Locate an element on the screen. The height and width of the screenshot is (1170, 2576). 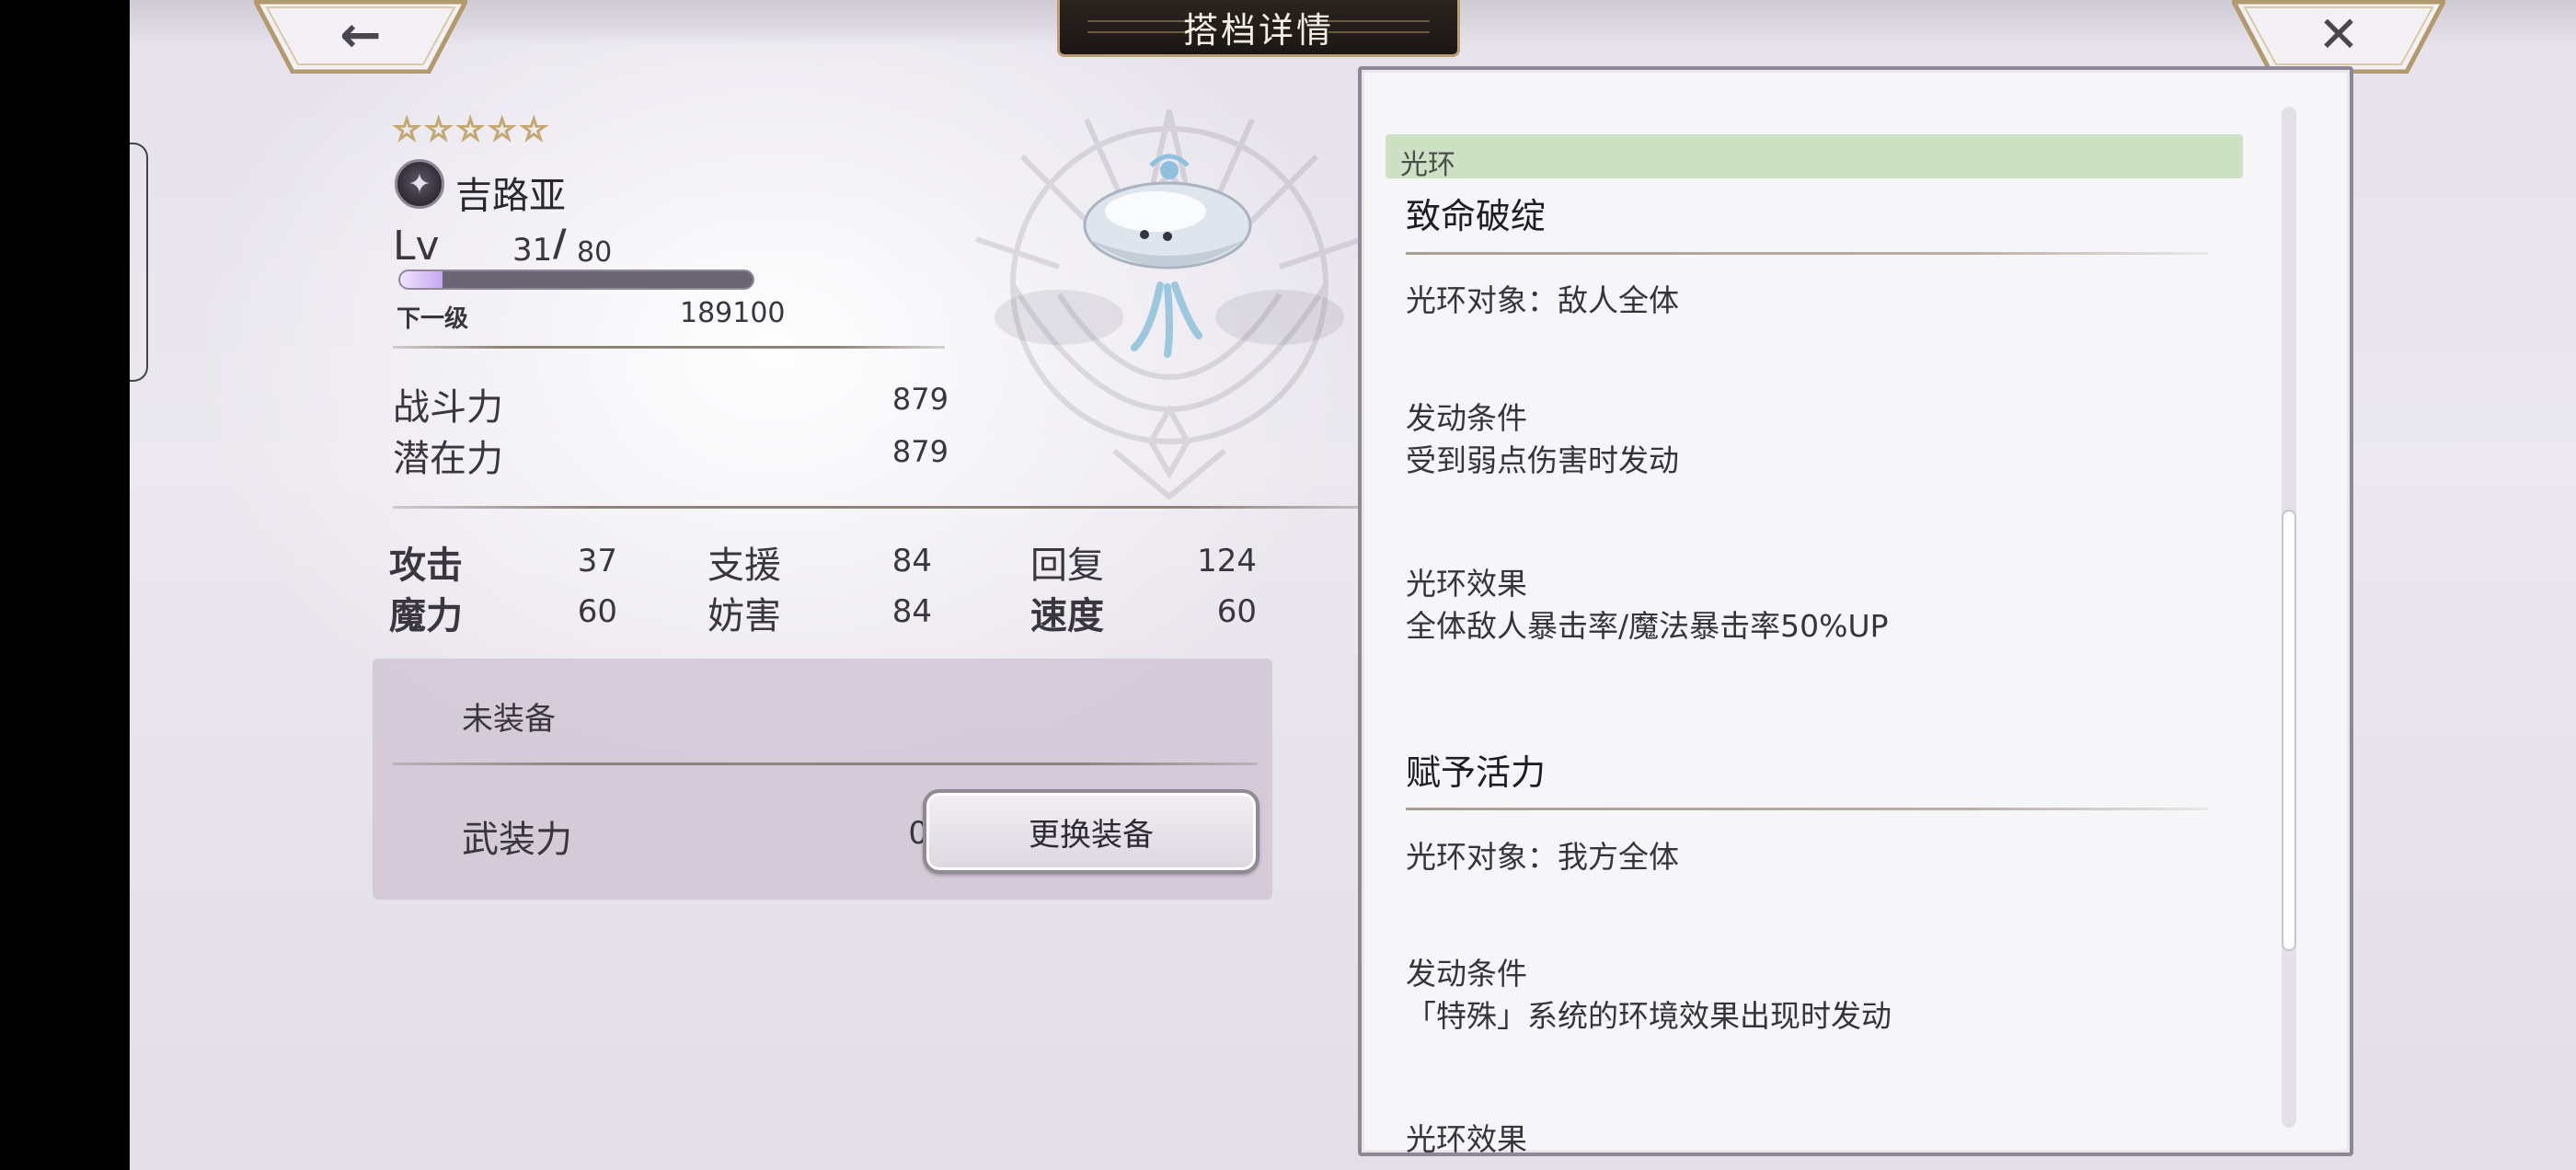
title-ornament-left is located at coordinates (1138, 26).